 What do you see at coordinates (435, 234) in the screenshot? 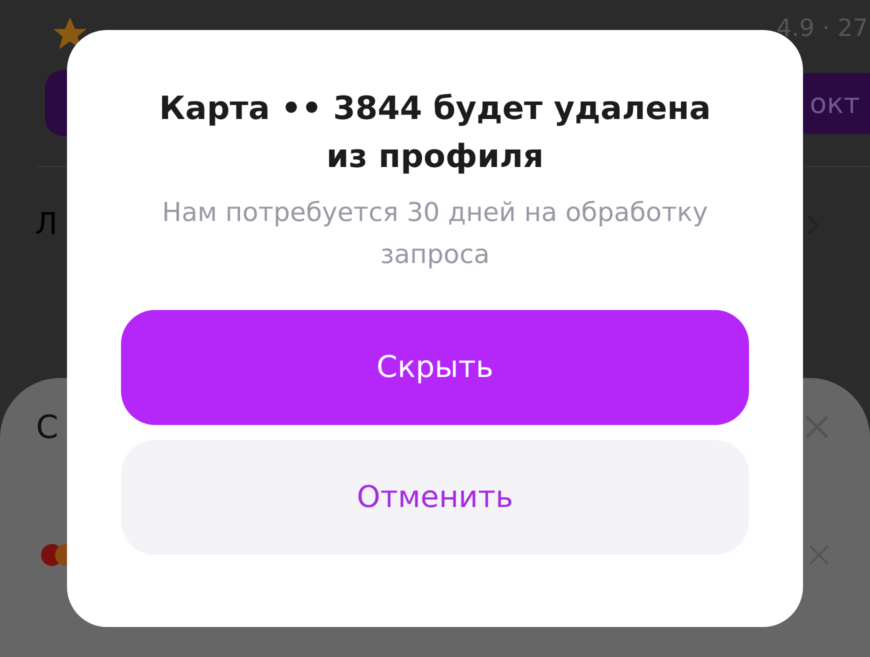
I see `dialog-message: Нам потребуется 30 дней на обработку запроса` at bounding box center [435, 234].